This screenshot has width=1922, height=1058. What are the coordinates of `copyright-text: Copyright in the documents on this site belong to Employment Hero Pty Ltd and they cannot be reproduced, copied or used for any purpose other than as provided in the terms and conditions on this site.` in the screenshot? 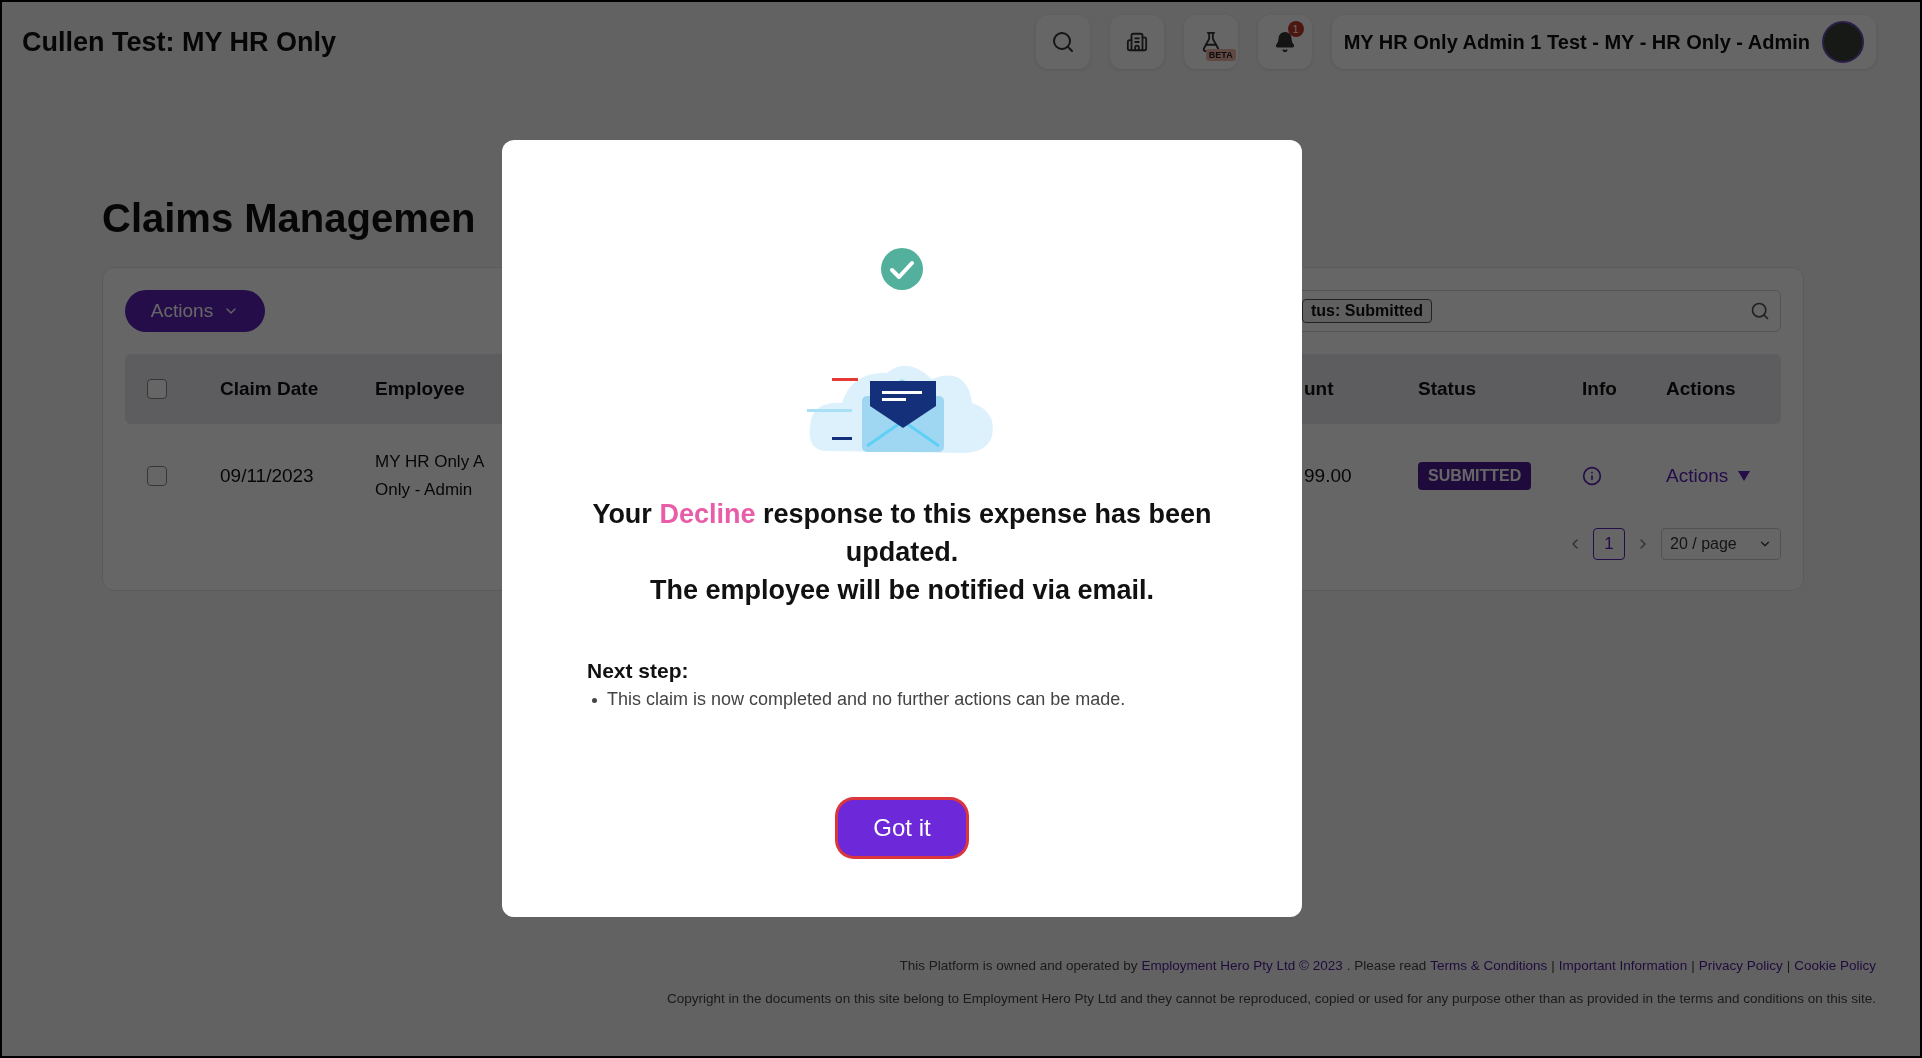 It's located at (1271, 998).